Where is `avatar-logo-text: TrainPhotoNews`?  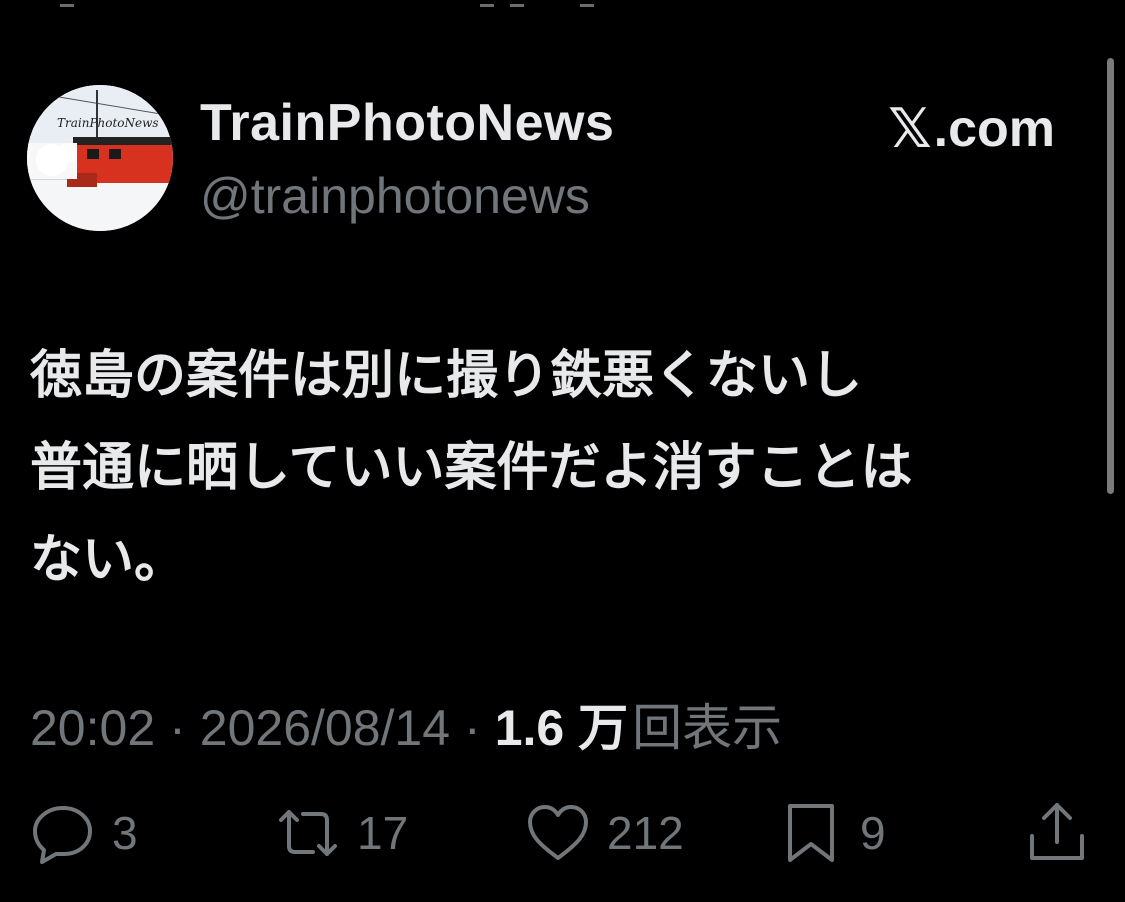 avatar-logo-text: TrainPhotoNews is located at coordinates (108, 123).